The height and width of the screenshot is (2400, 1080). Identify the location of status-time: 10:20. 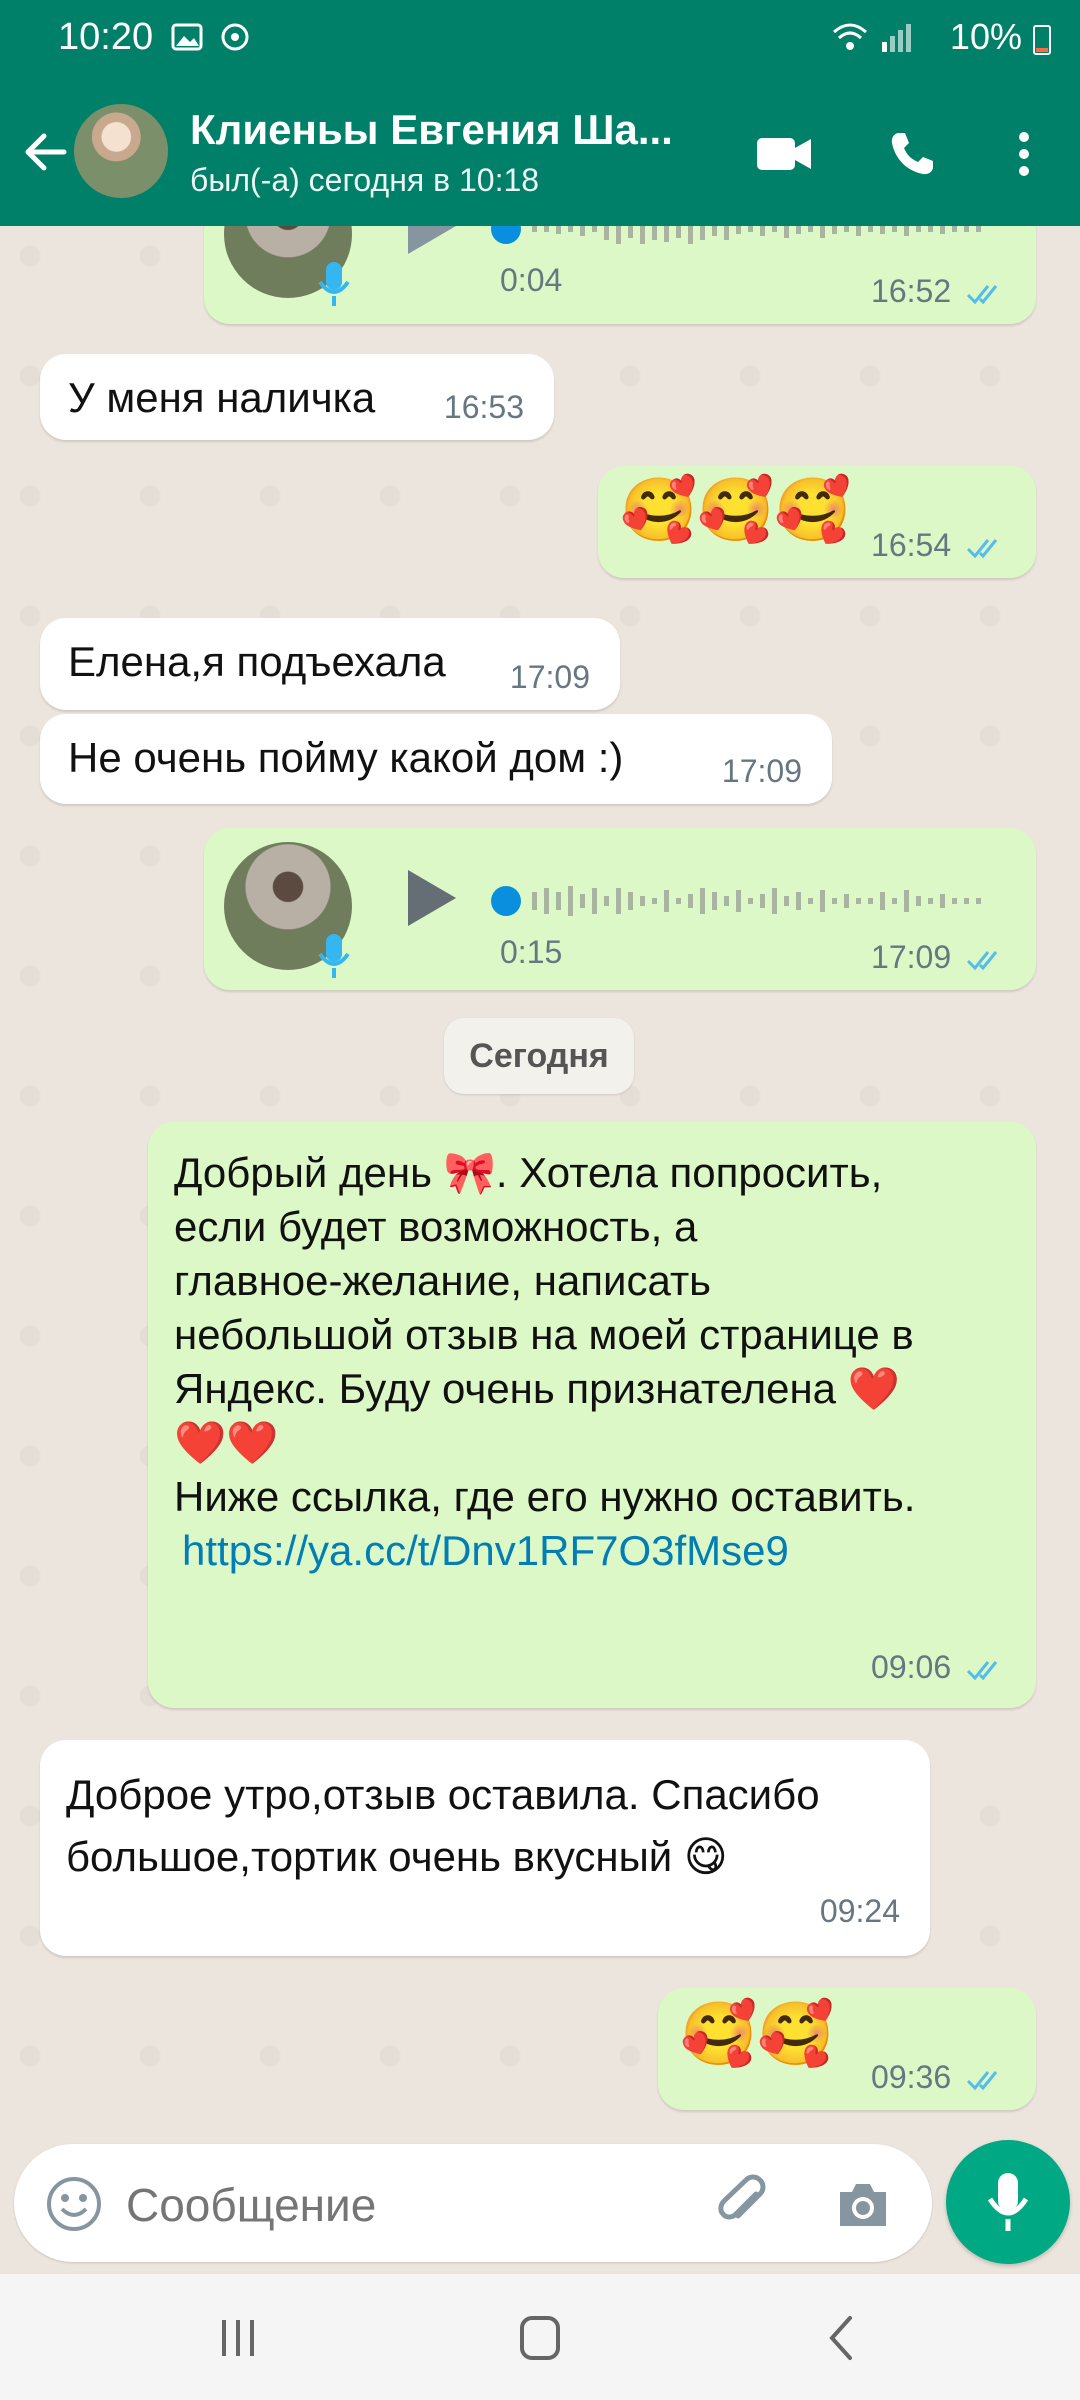
(106, 37).